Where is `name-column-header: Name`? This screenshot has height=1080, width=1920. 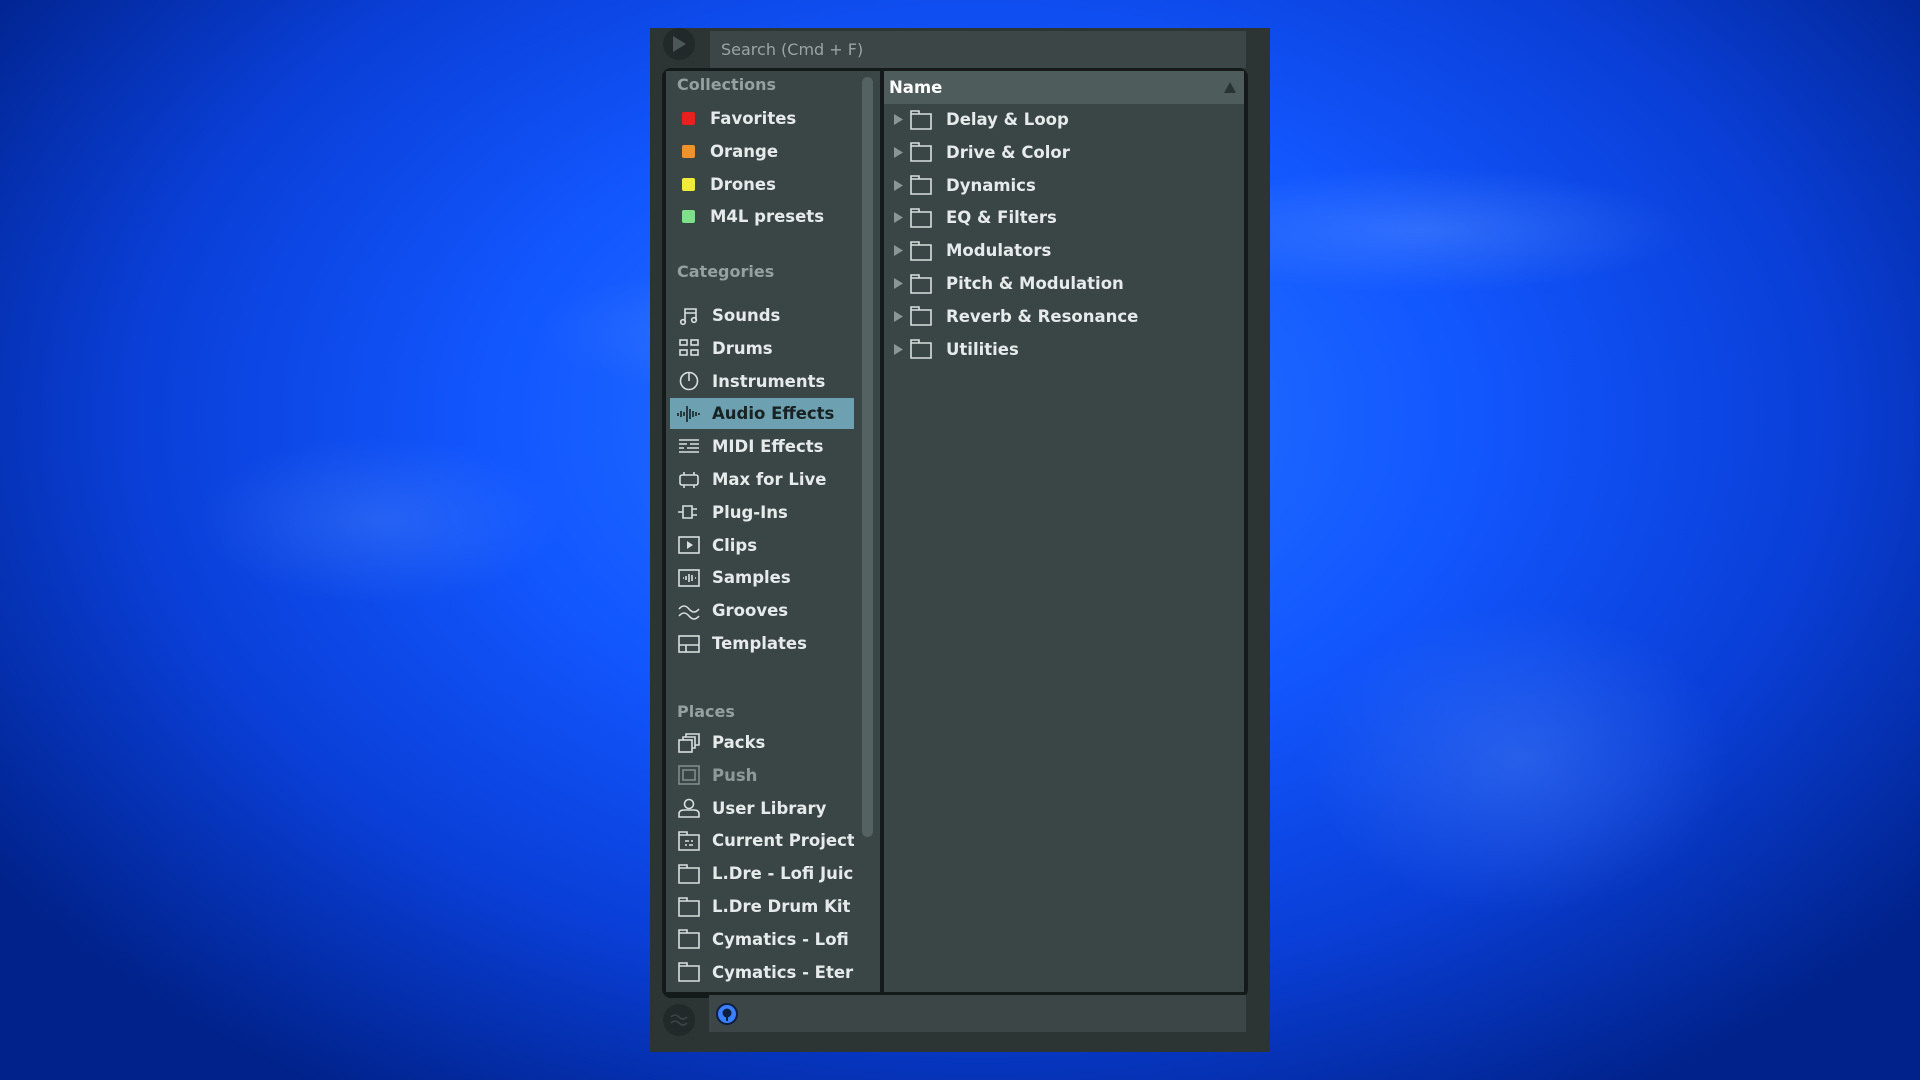
name-column-header: Name is located at coordinates (1064, 87).